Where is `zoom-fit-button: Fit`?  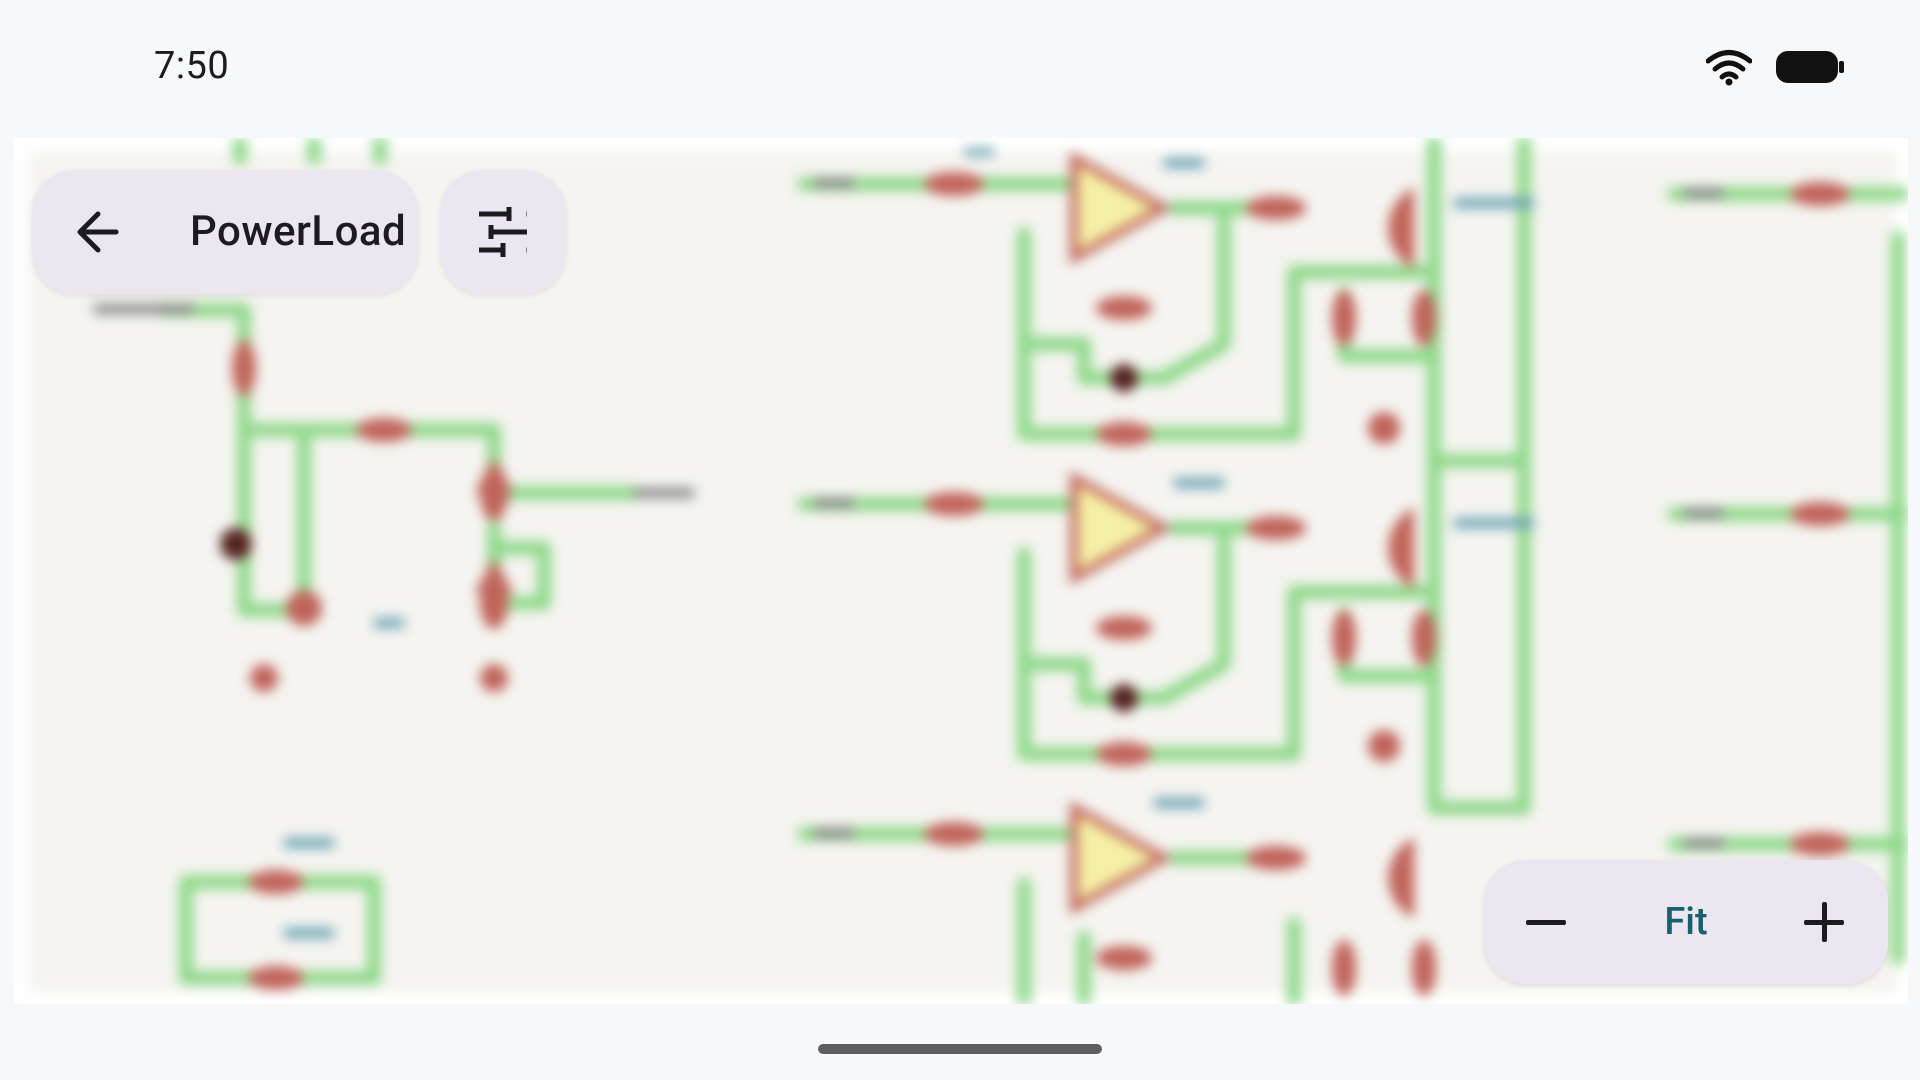 zoom-fit-button: Fit is located at coordinates (1686, 922).